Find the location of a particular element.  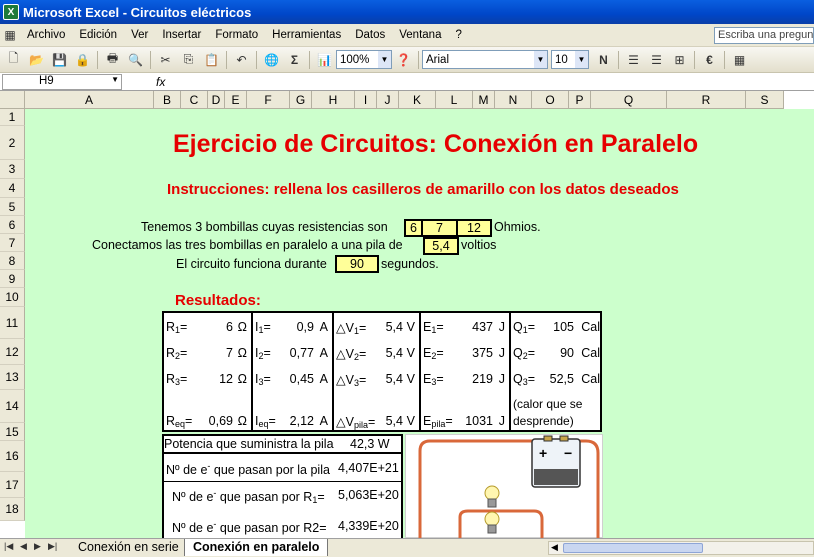

excel-app-icon: X is located at coordinates (11, 12).